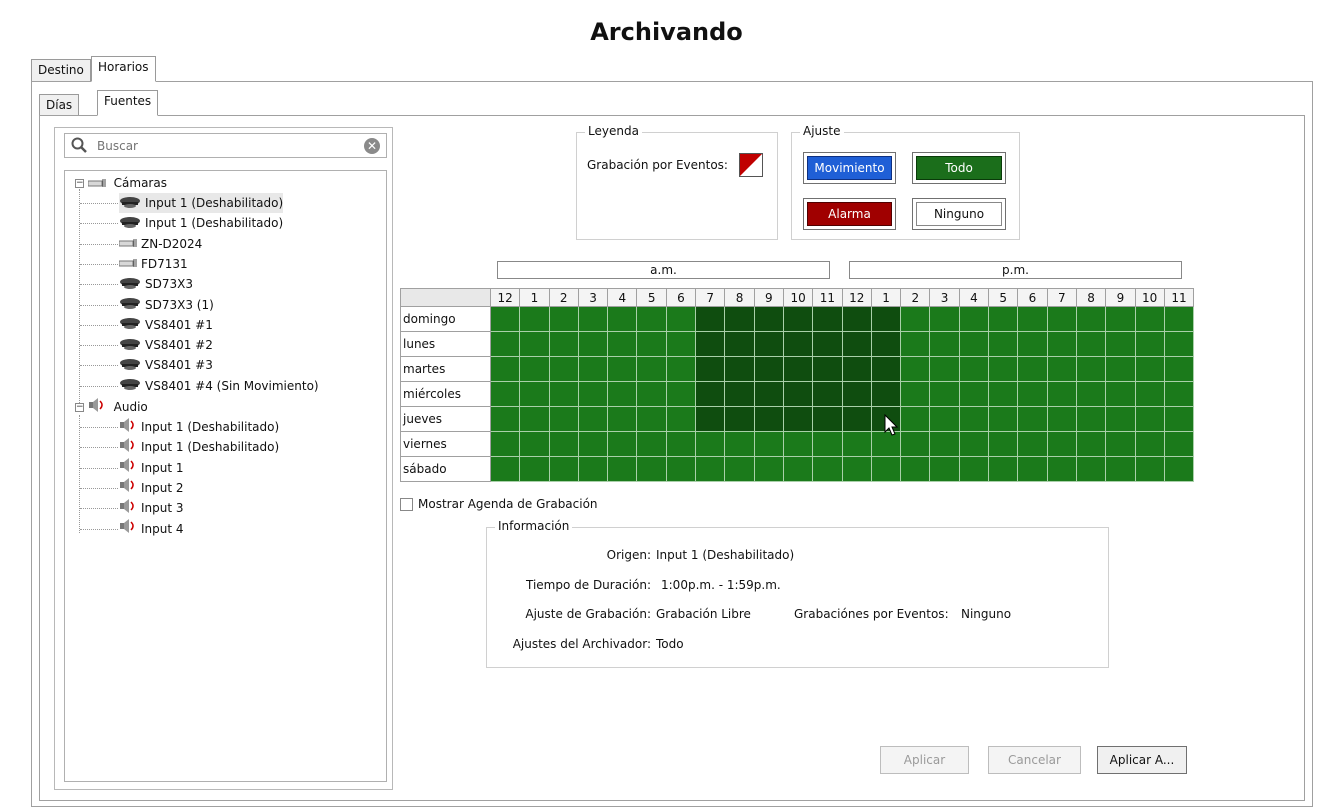 The image size is (1333, 810). I want to click on tree-item-camera: VS8401 #4 (Sin Movimiento), so click(219, 386).